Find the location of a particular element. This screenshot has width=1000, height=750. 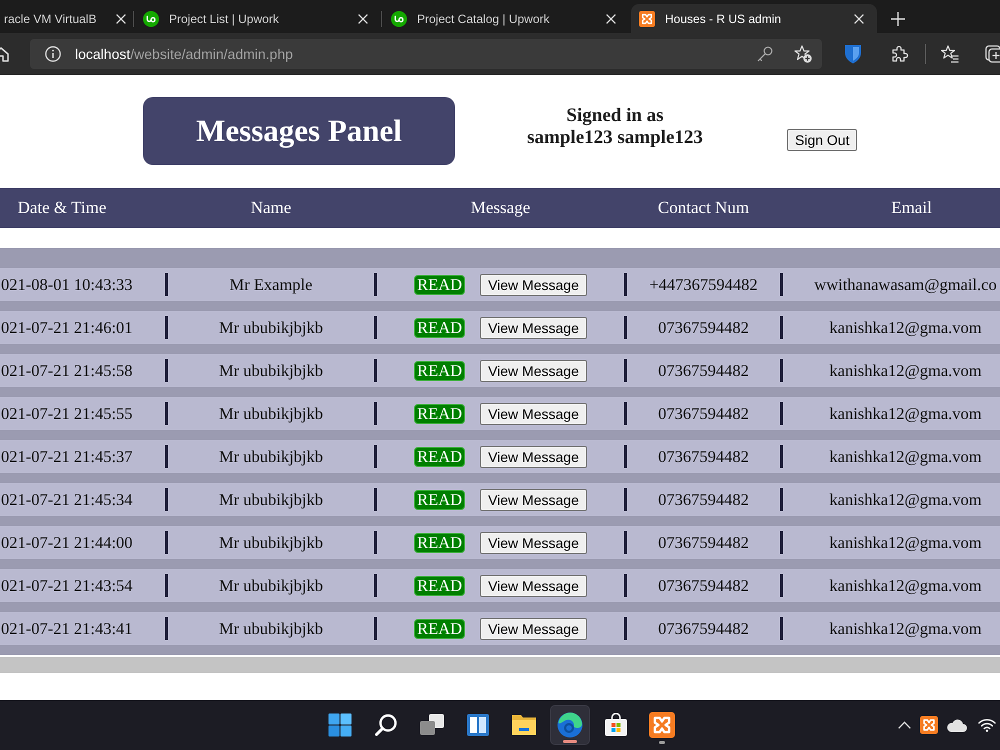

panel-title: Messages Panel is located at coordinates (299, 131).